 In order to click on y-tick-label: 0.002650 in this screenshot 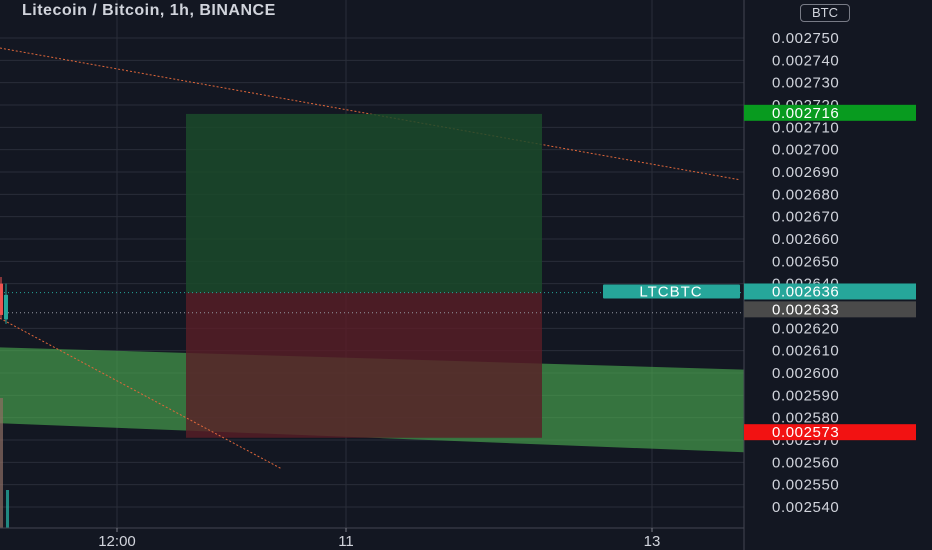, I will do `click(805, 261)`.